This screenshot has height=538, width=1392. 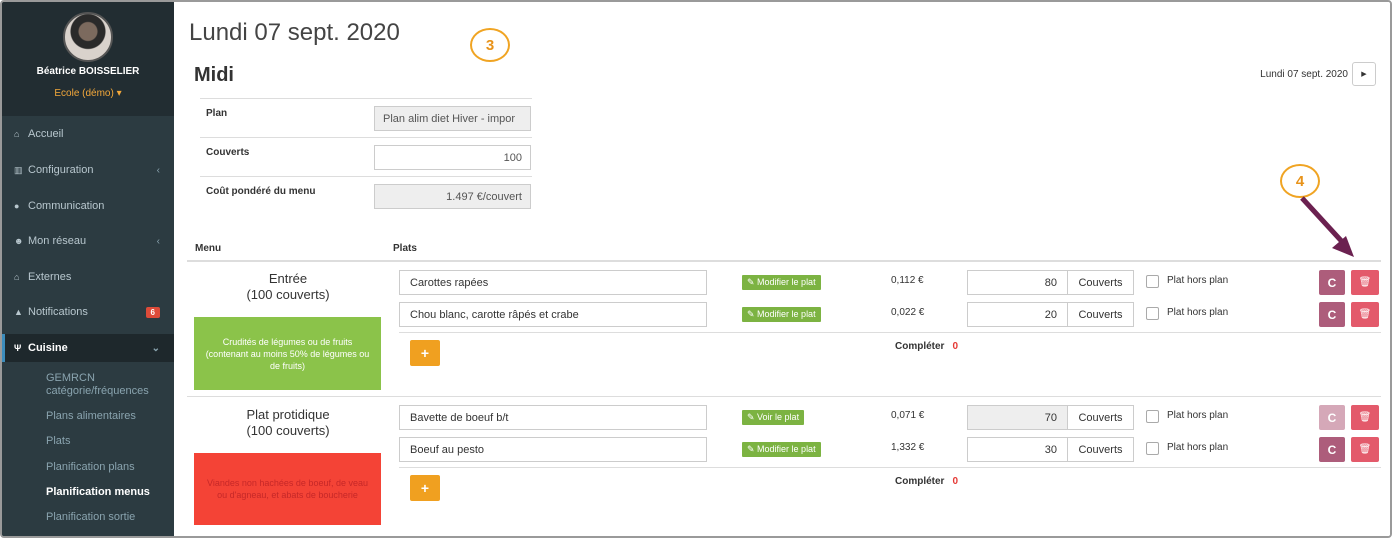 What do you see at coordinates (61, 170) in the screenshot?
I see `sidebar-item-label: Configuration` at bounding box center [61, 170].